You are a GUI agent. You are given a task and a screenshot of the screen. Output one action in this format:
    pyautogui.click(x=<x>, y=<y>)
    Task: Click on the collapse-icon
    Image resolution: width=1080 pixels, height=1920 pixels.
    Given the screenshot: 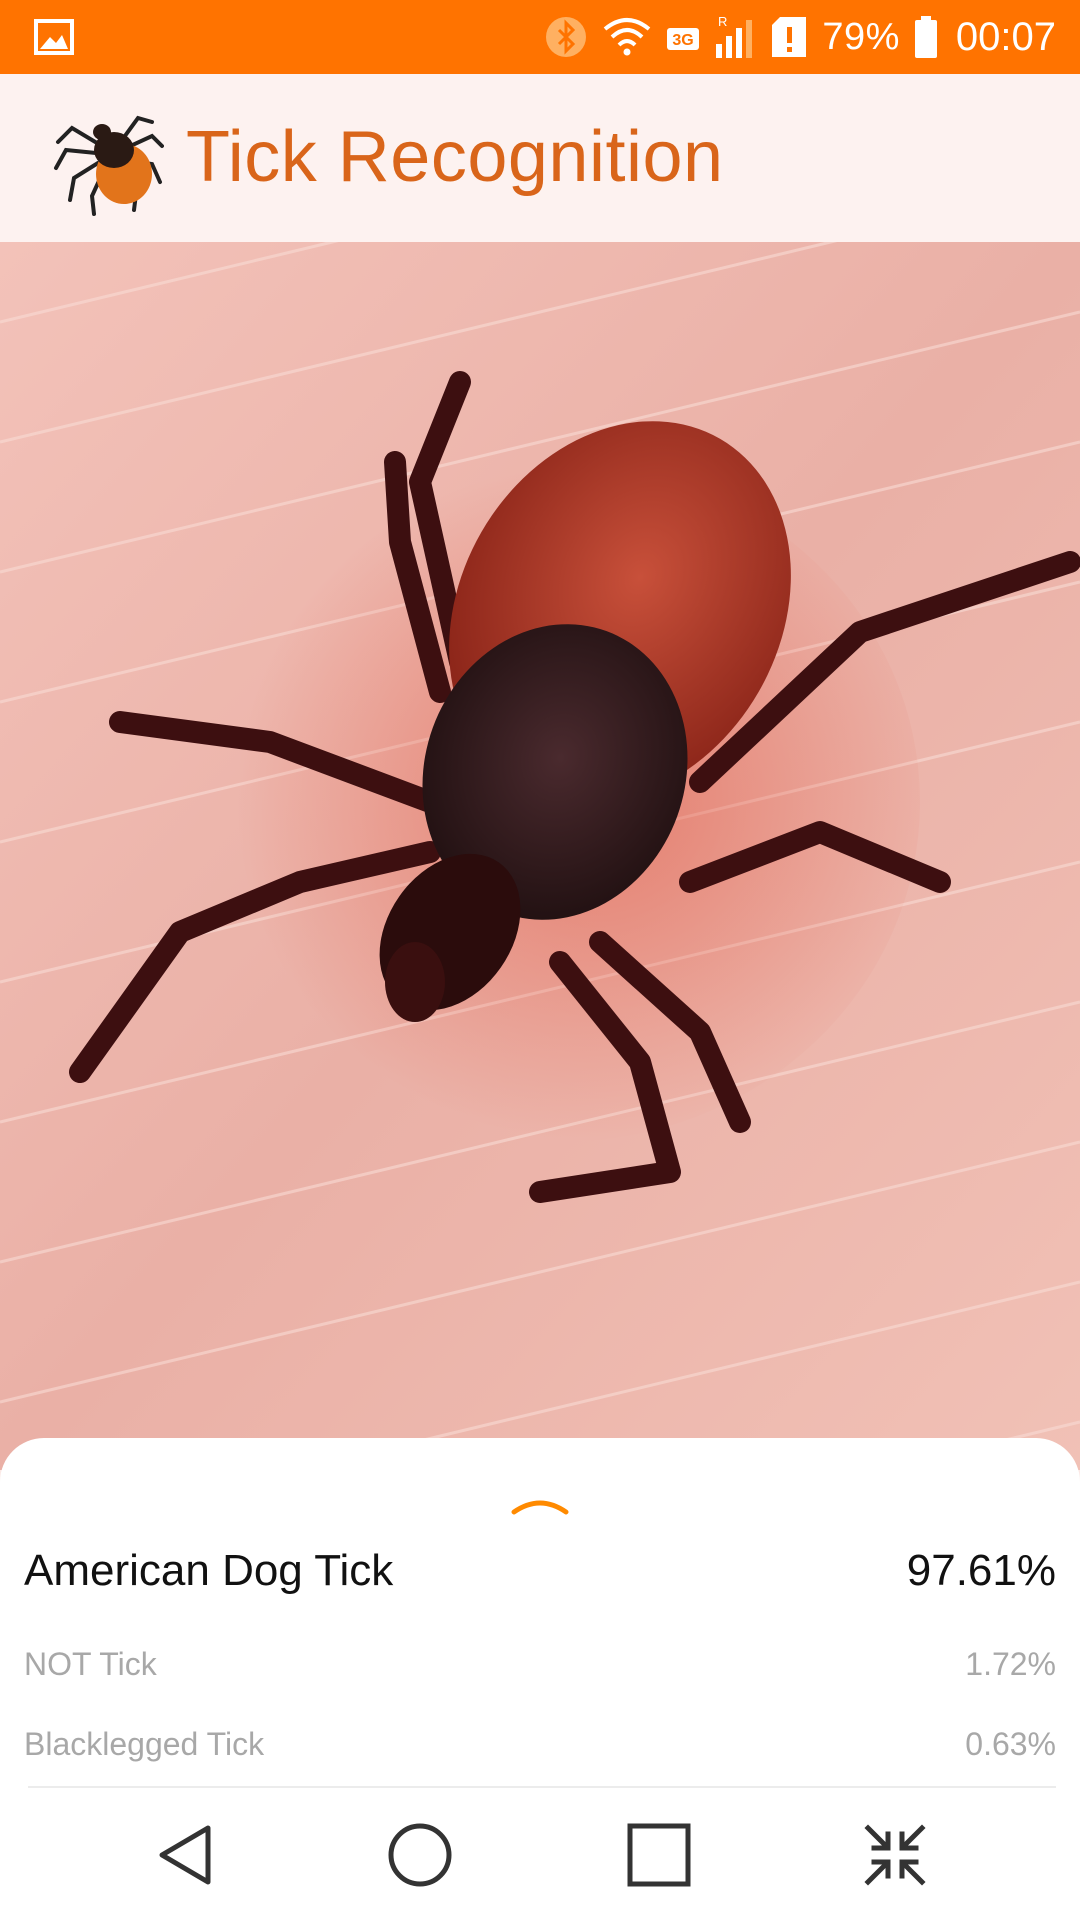 What is the action you would take?
    pyautogui.click(x=895, y=1855)
    